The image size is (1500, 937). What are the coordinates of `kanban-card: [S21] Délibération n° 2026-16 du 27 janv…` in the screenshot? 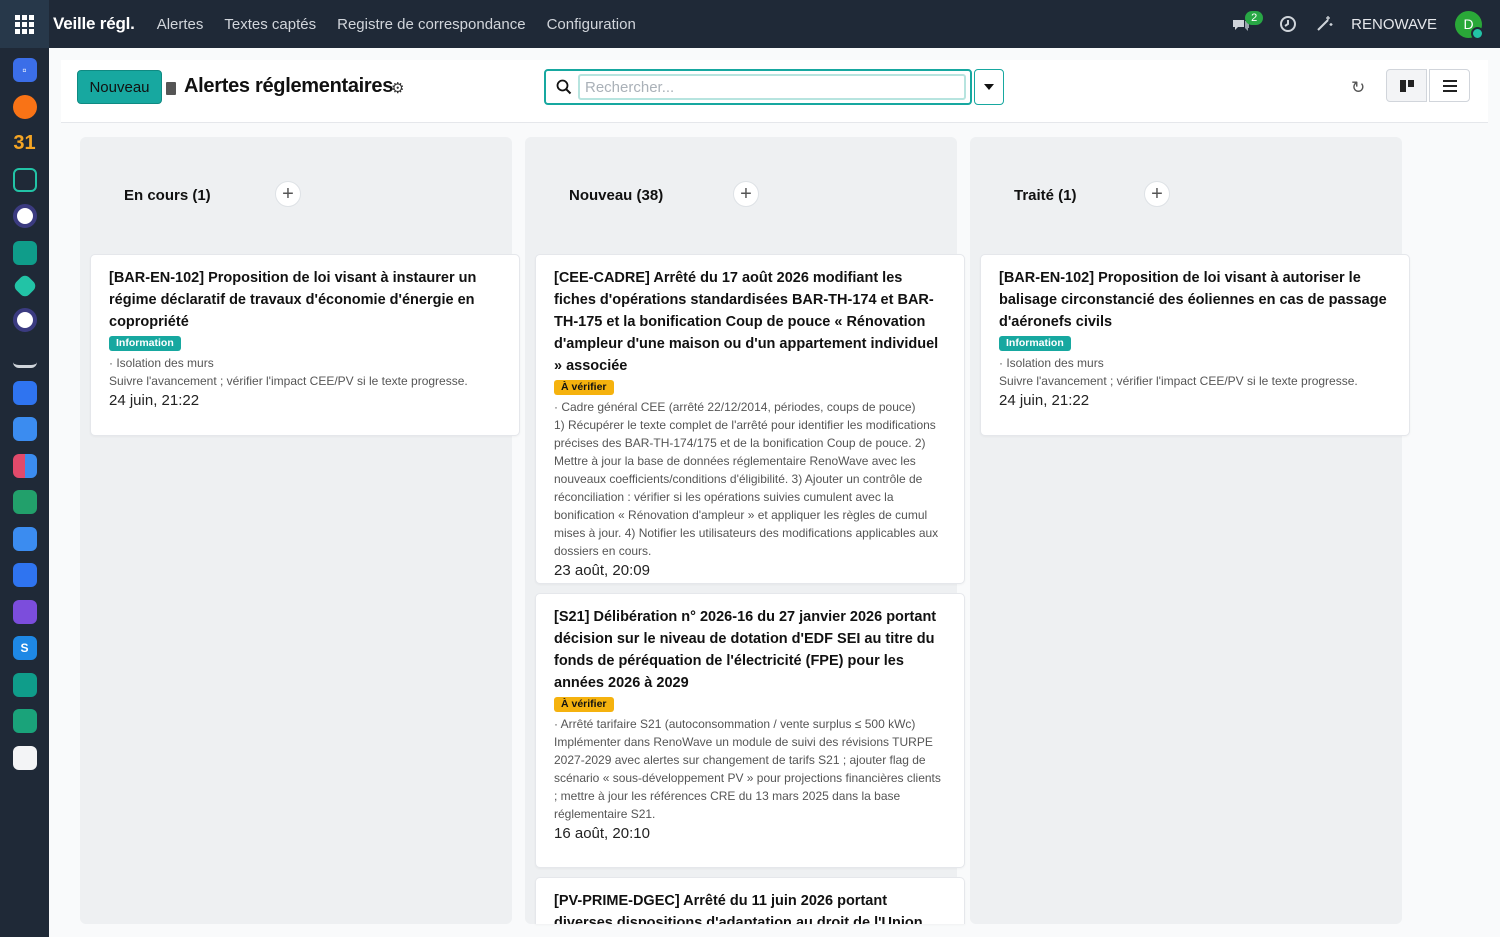 It's located at (750, 730).